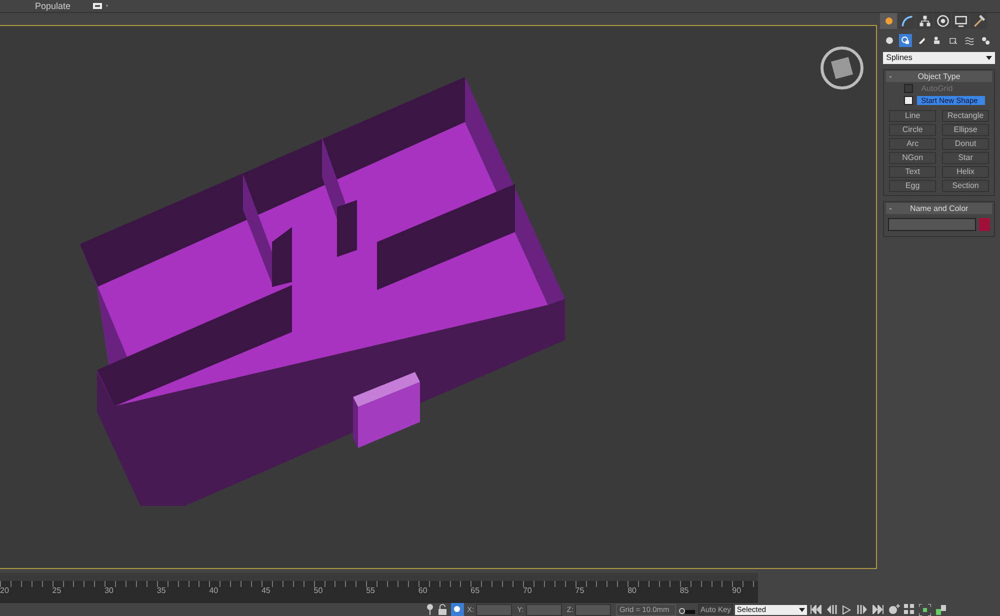 Image resolution: width=1000 pixels, height=616 pixels. Describe the element at coordinates (593, 610) in the screenshot. I see `z-coordinate-field` at that location.